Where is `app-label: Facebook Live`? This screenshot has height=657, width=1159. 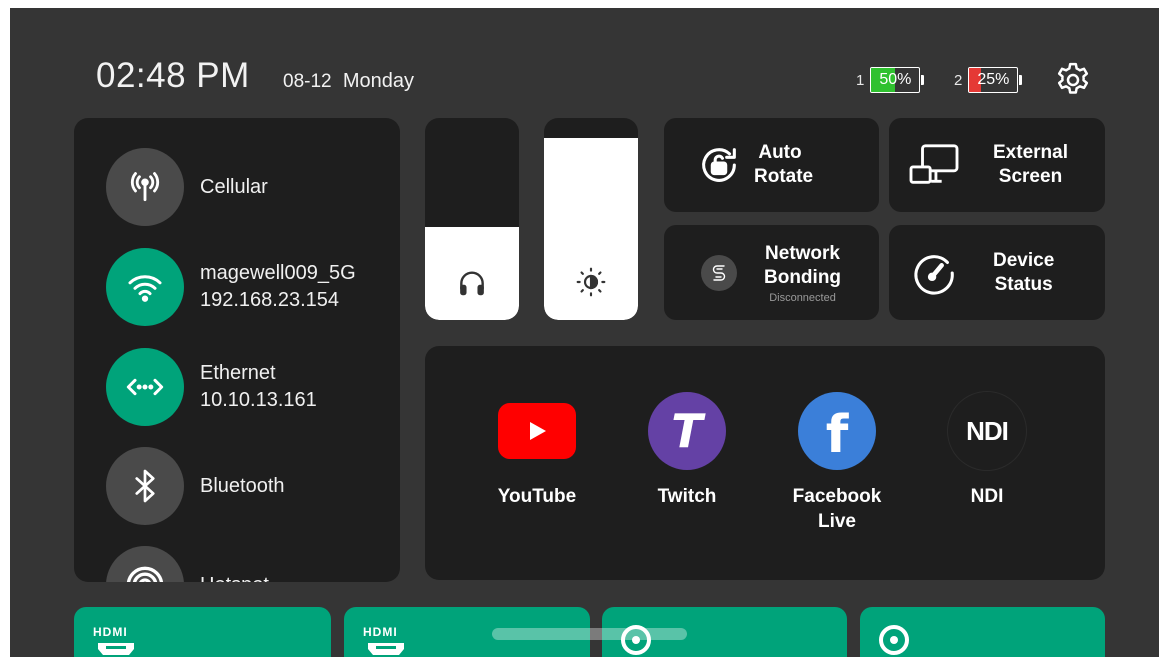
app-label: Facebook Live is located at coordinates (837, 509).